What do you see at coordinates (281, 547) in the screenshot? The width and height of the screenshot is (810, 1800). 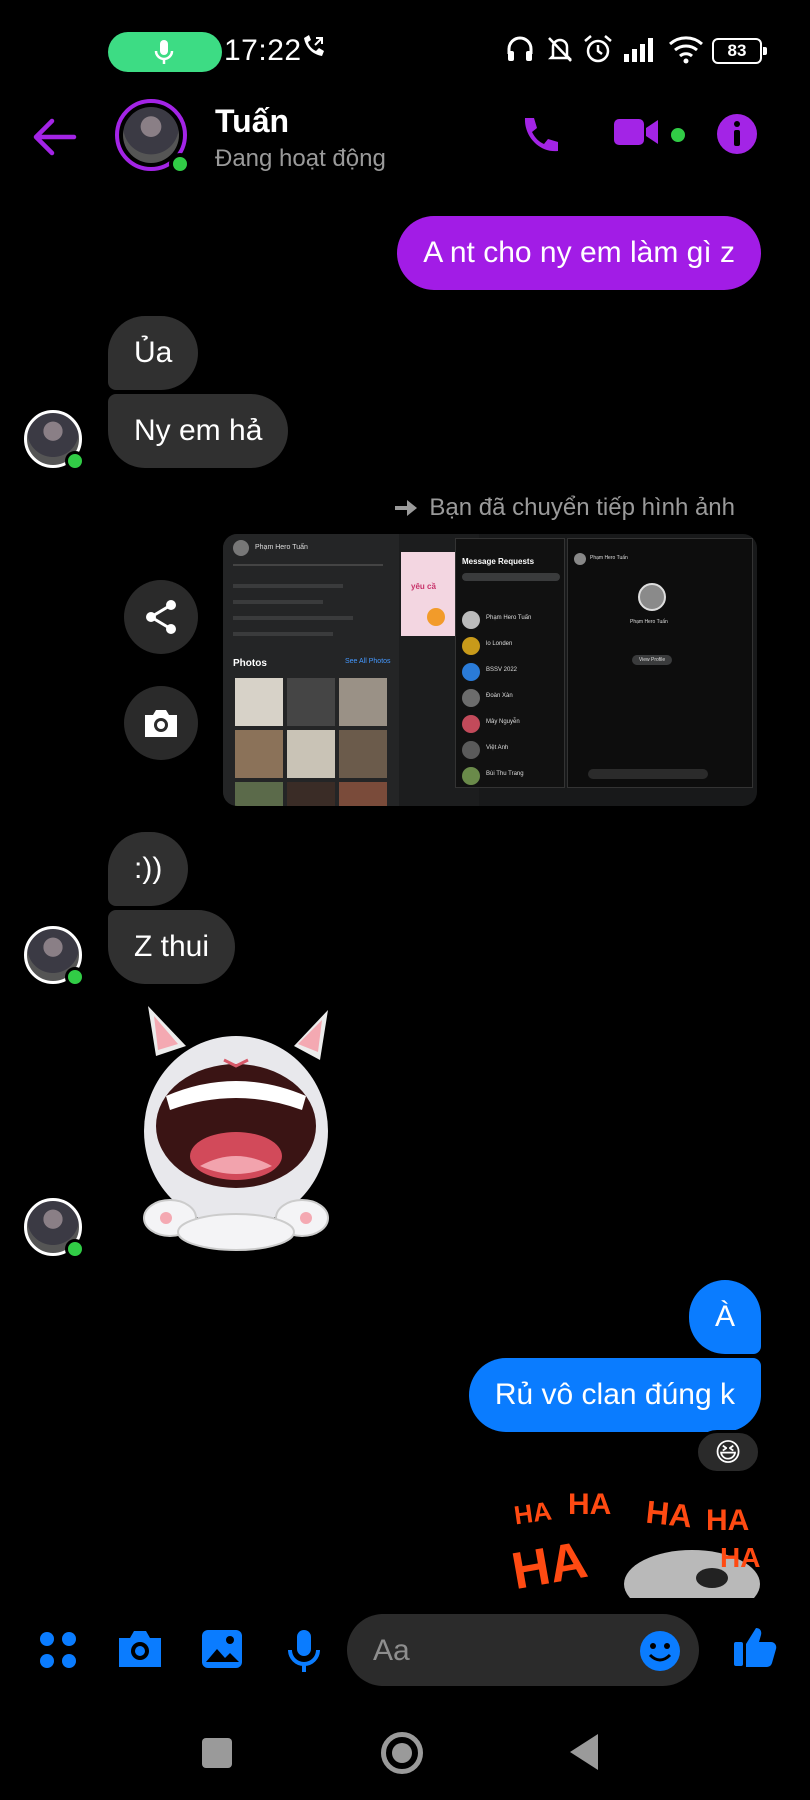 I see `profile-name: Phạm Hero Tuấn` at bounding box center [281, 547].